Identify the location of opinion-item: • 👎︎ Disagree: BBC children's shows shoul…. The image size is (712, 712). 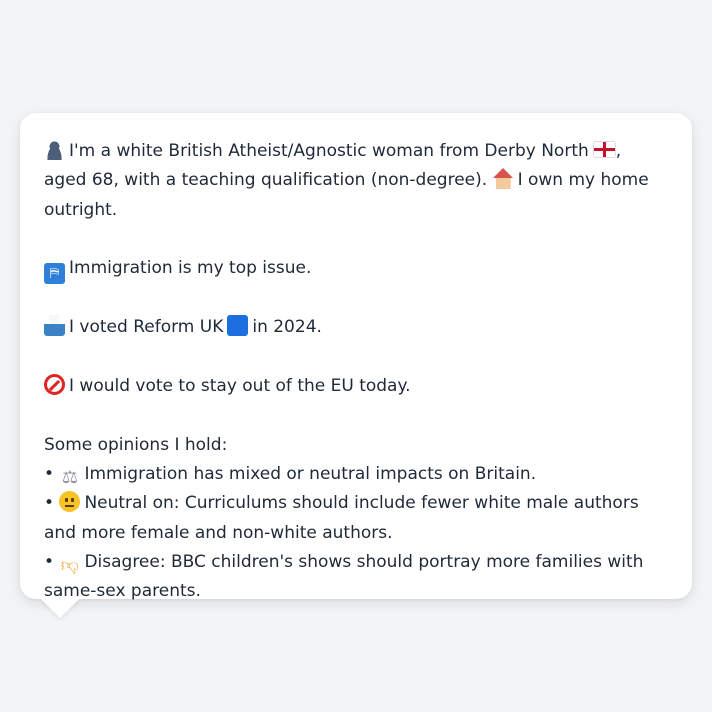
(356, 577).